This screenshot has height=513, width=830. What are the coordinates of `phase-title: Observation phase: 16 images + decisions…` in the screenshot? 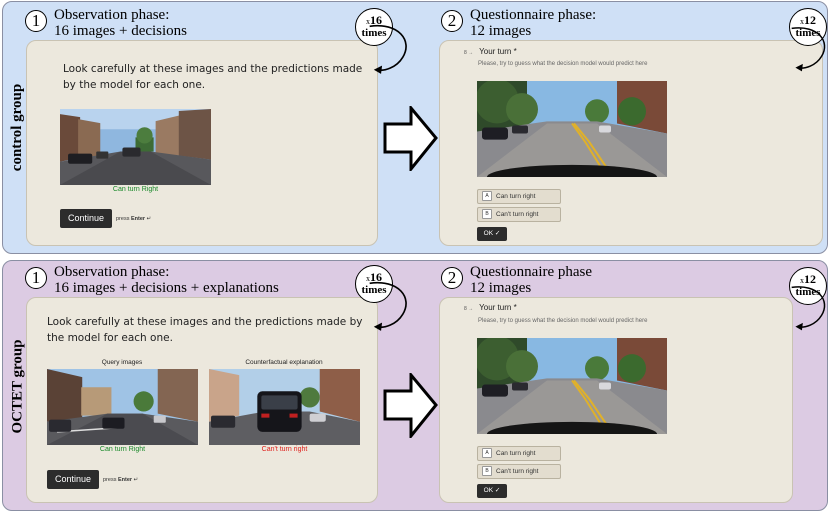 It's located at (166, 280).